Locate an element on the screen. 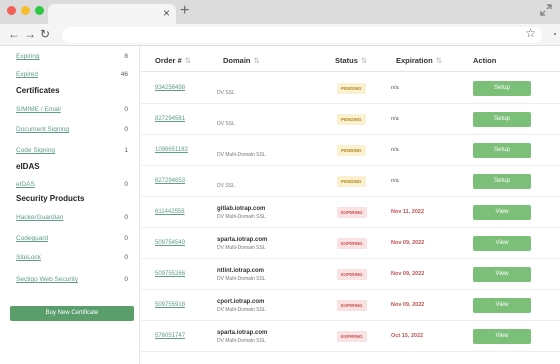 The height and width of the screenshot is (364, 560). column-header-label: Action is located at coordinates (485, 60).